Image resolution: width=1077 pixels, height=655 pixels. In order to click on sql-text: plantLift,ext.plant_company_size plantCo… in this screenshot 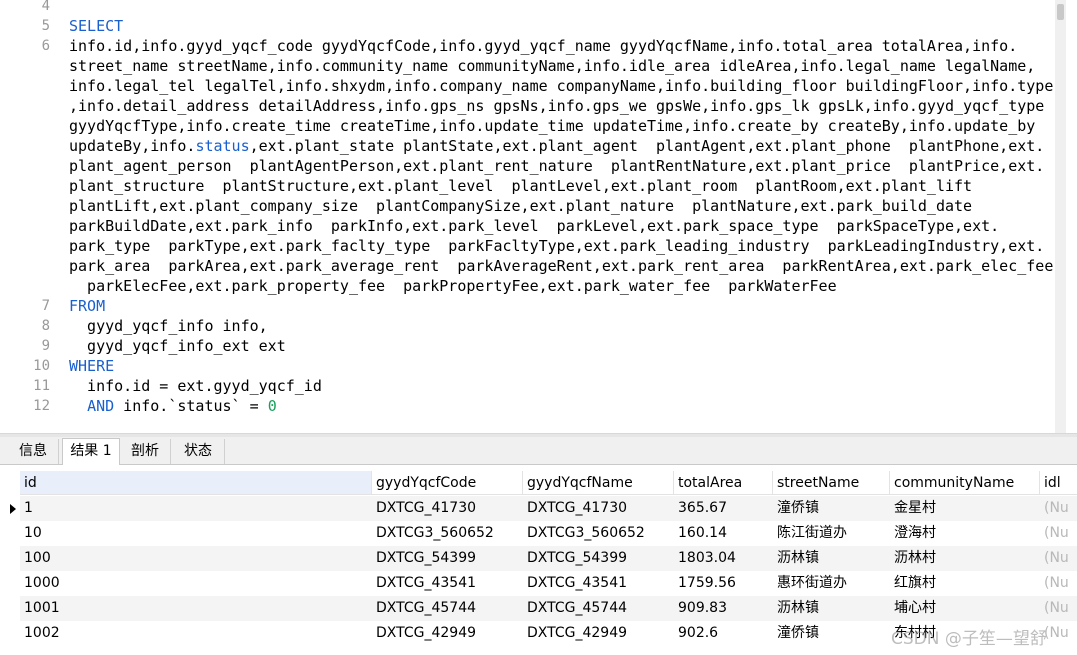, I will do `click(521, 206)`.